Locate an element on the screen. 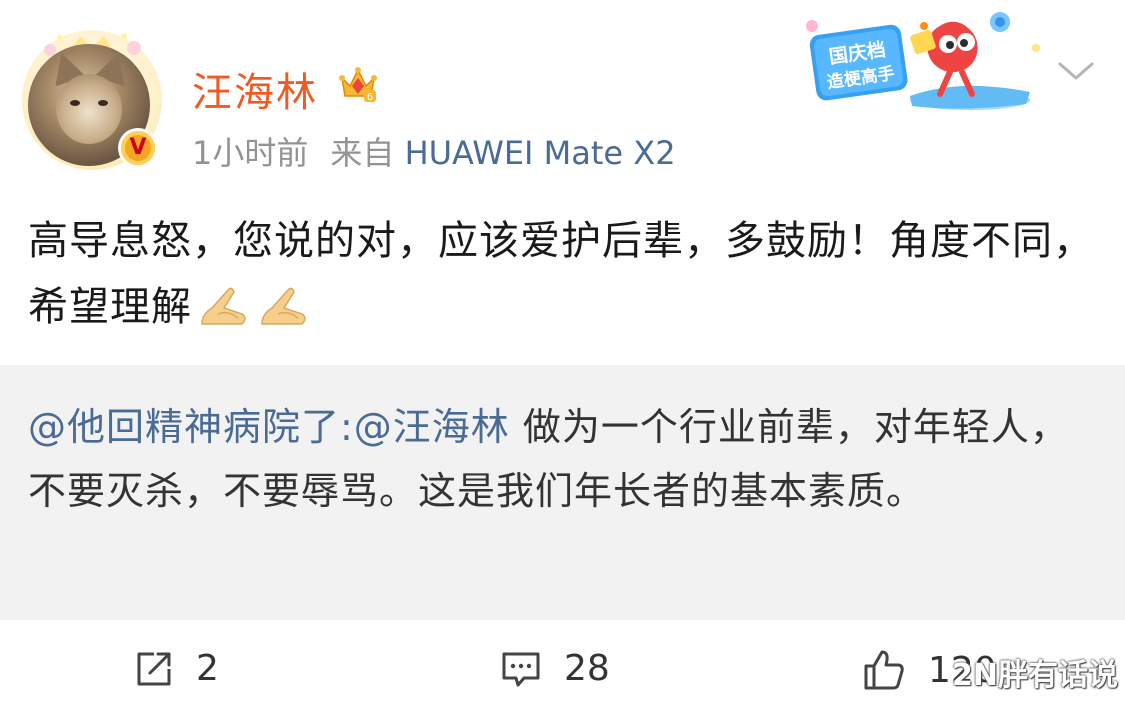 The image size is (1125, 708). event-badge-icon: 国庆档 造梗高手 is located at coordinates (925, 62).